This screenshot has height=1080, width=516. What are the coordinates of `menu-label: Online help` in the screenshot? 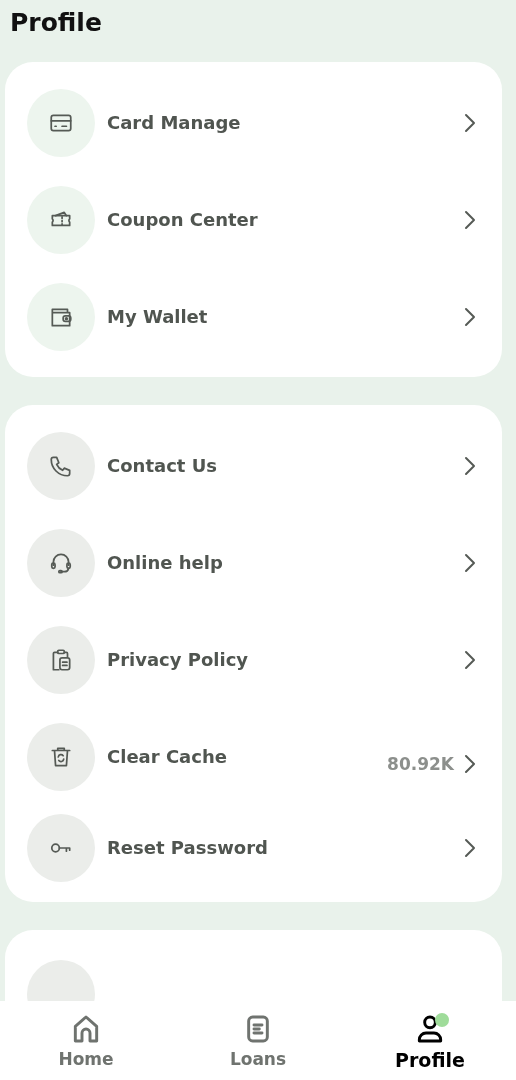 It's located at (165, 562).